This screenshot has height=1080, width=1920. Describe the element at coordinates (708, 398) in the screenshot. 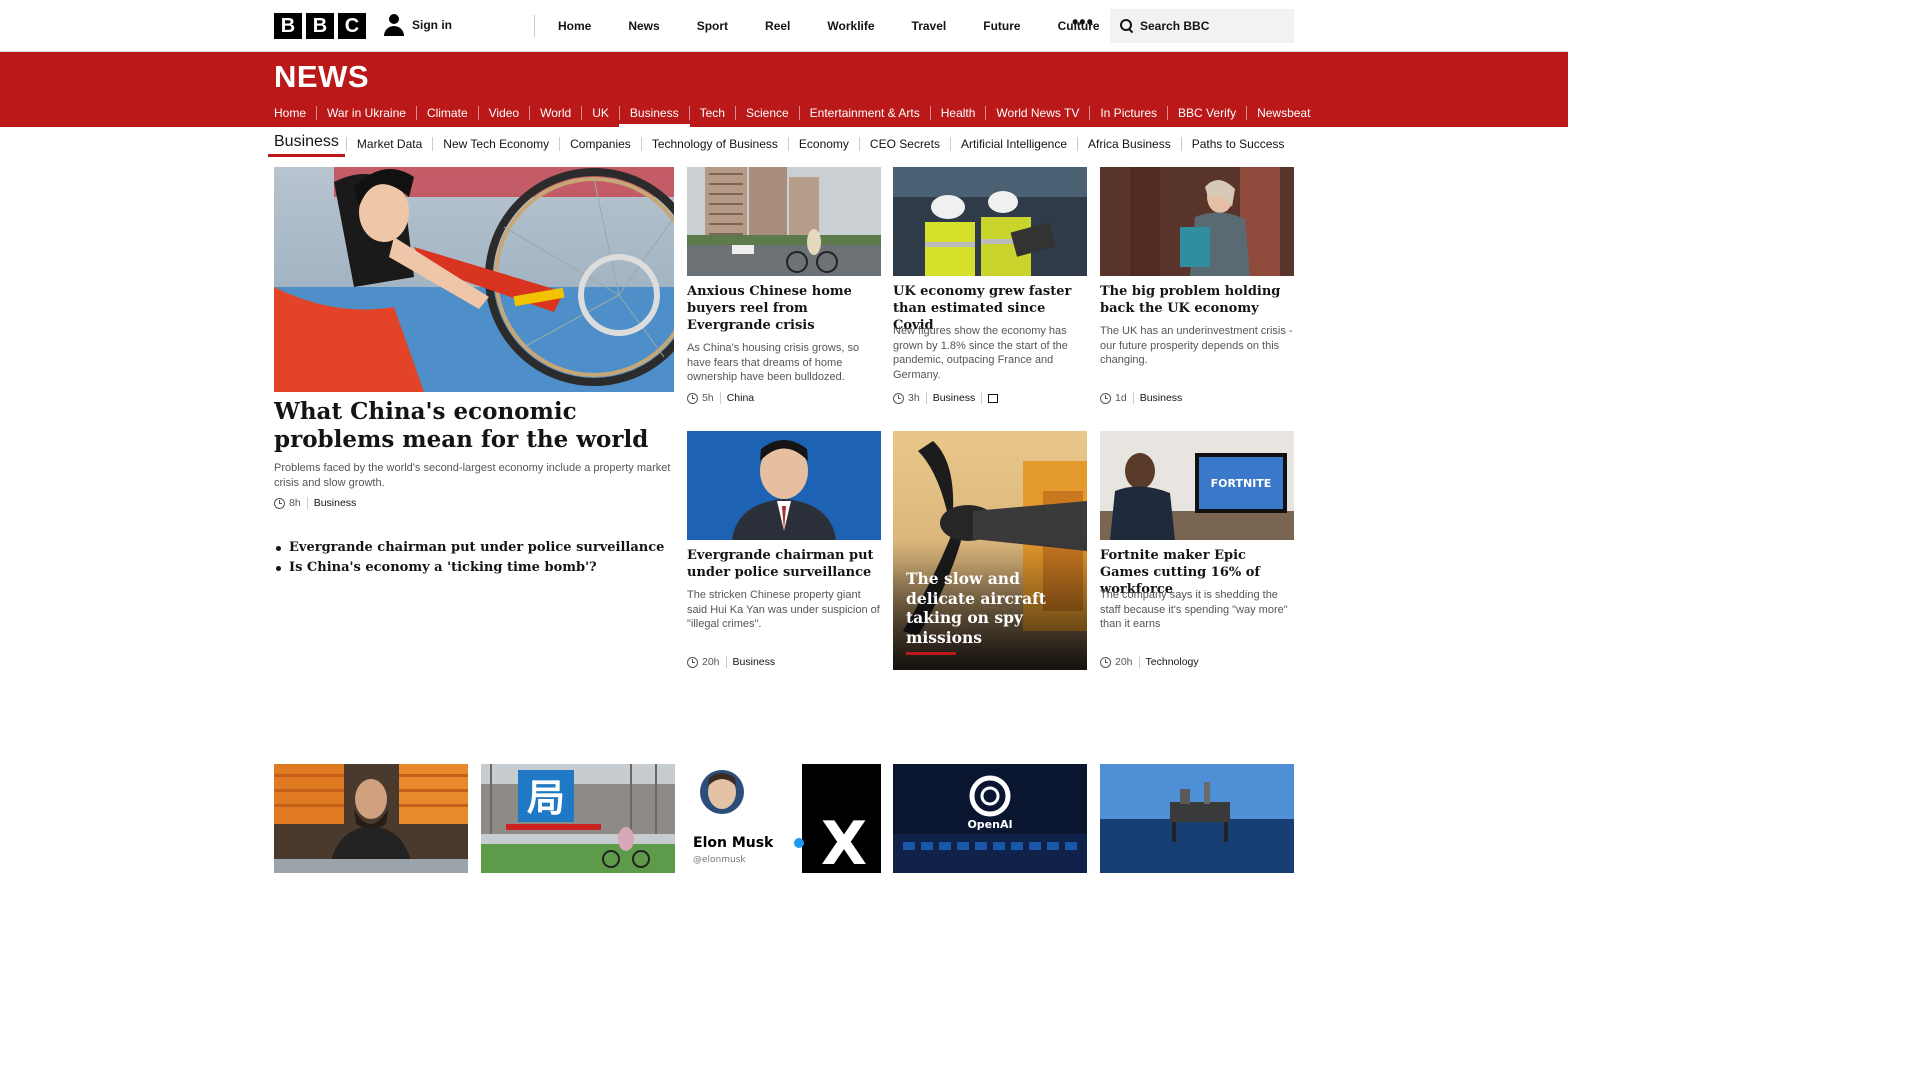

I see `card-time: 5h` at that location.